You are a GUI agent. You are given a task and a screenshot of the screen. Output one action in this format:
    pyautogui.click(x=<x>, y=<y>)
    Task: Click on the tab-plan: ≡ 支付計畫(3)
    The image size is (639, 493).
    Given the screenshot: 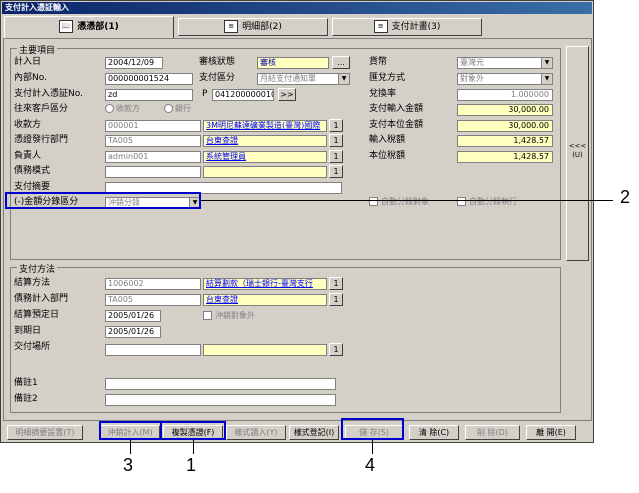 What is the action you would take?
    pyautogui.click(x=407, y=27)
    